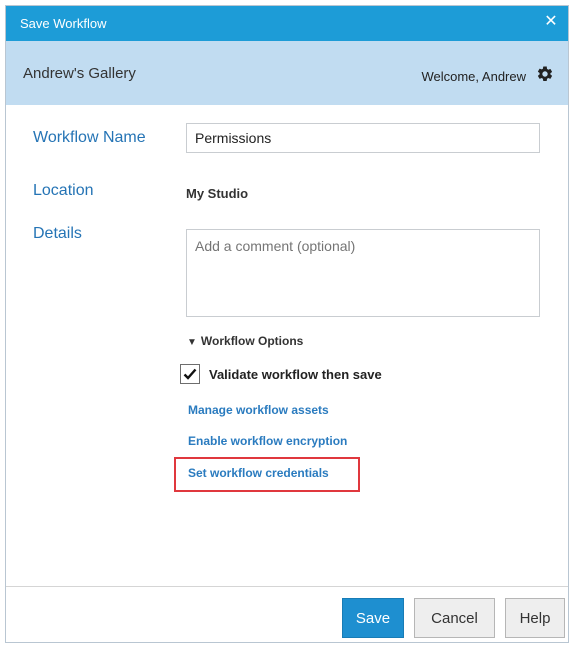 This screenshot has width=571, height=645. Describe the element at coordinates (287, 586) in the screenshot. I see `footer-divider` at that location.